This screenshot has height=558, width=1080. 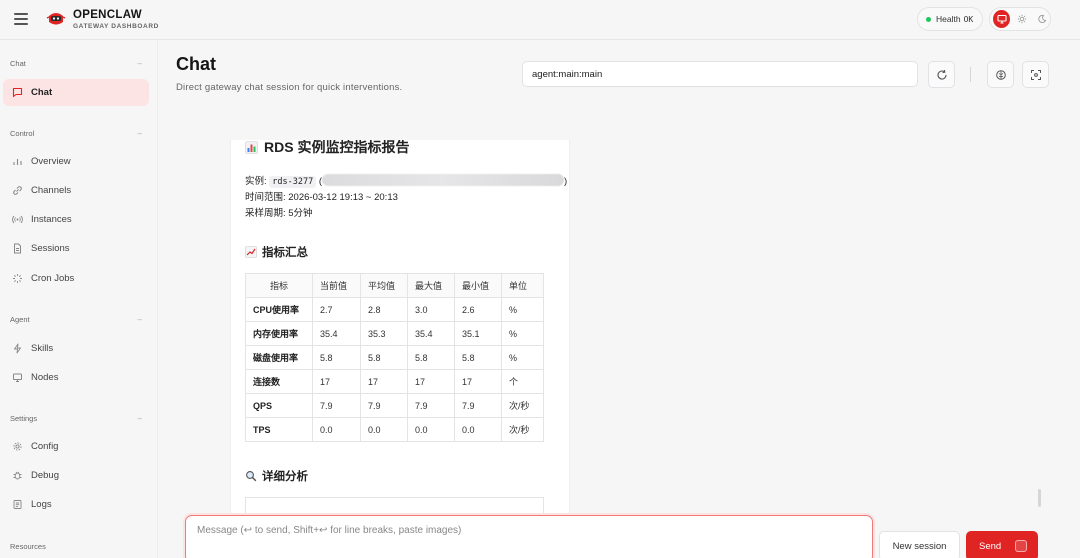 What do you see at coordinates (279, 405) in the screenshot?
I see `metric-name: QPS` at bounding box center [279, 405].